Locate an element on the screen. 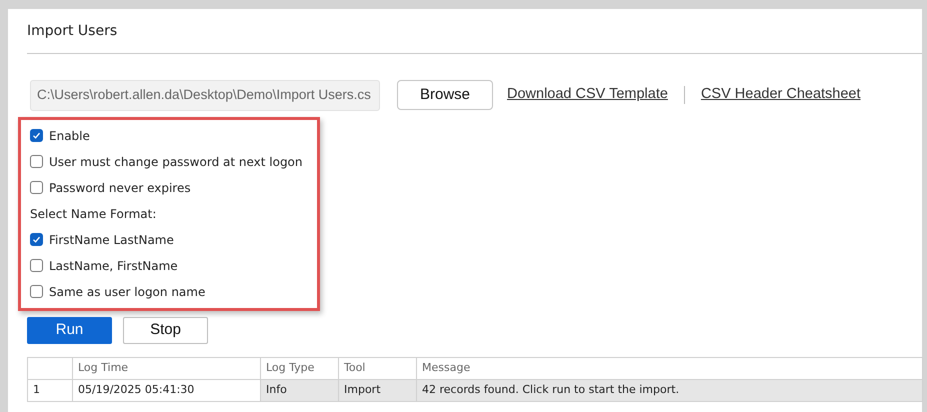 This screenshot has height=412, width=927. checkbox-label: Same as user logon name is located at coordinates (127, 291).